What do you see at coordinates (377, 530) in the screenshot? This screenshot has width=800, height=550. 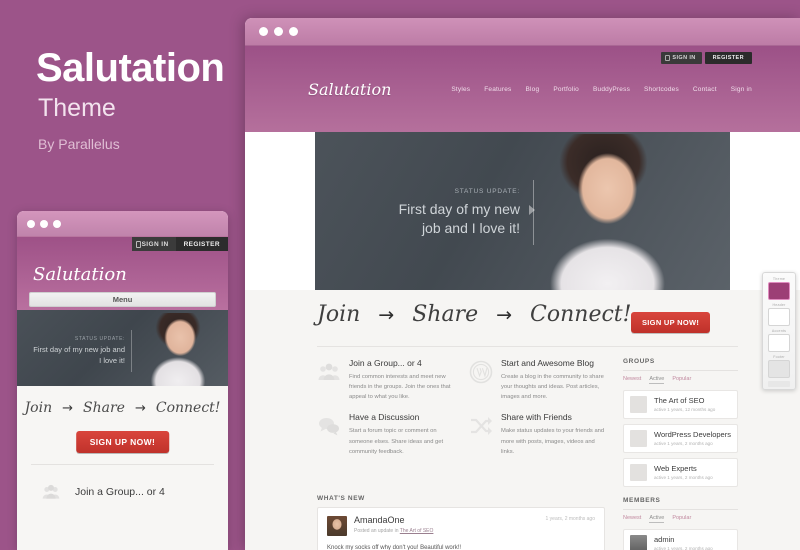 I see `activity-meta-prefix: Posted an update in` at bounding box center [377, 530].